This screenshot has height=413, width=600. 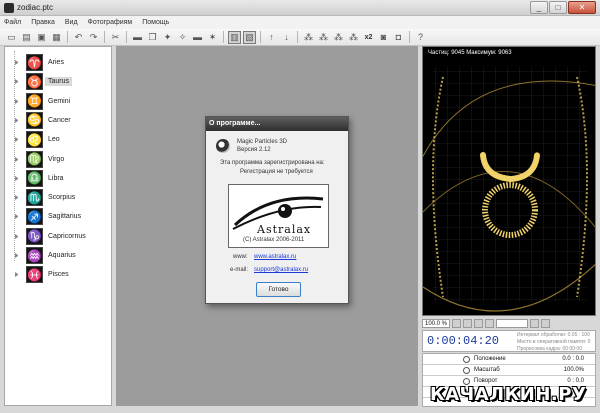 I want to click on tree-item-label: Pisces, so click(x=58, y=275).